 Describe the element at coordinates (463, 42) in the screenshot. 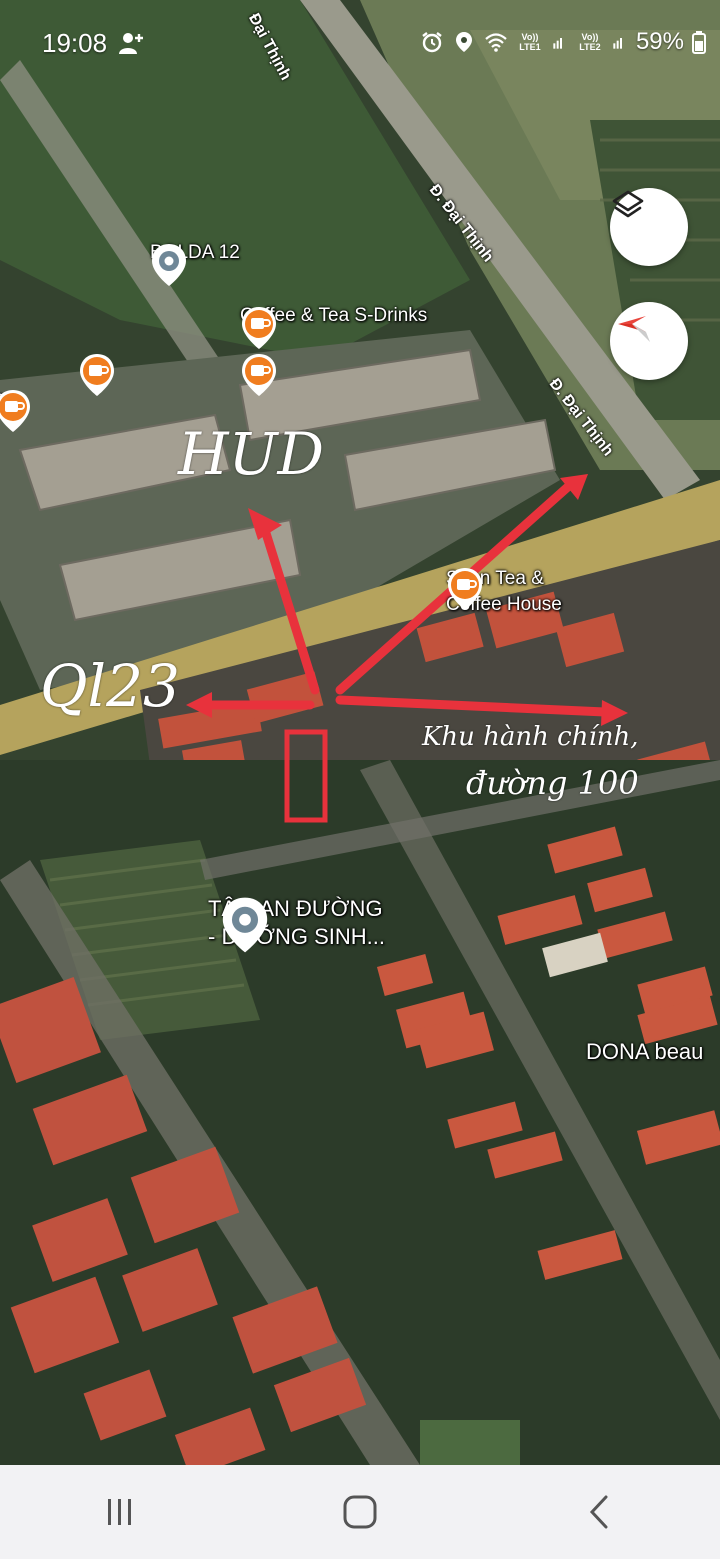

I see `location-icon` at that location.